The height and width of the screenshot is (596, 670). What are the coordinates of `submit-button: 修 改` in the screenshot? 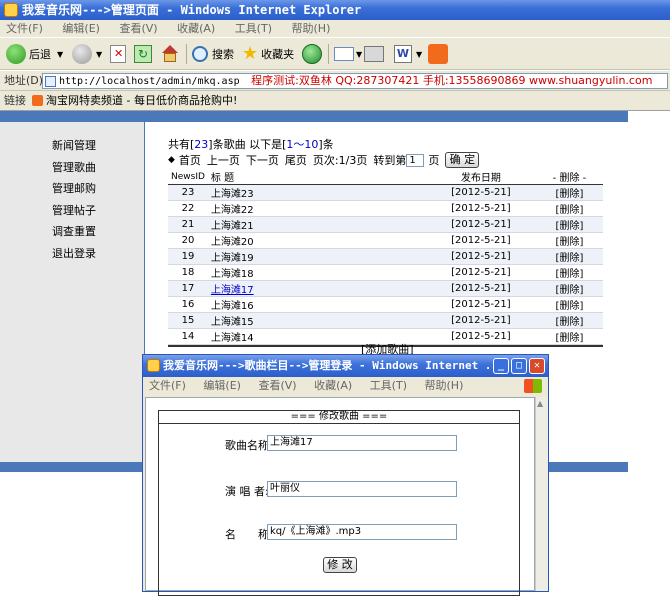 It's located at (340, 565).